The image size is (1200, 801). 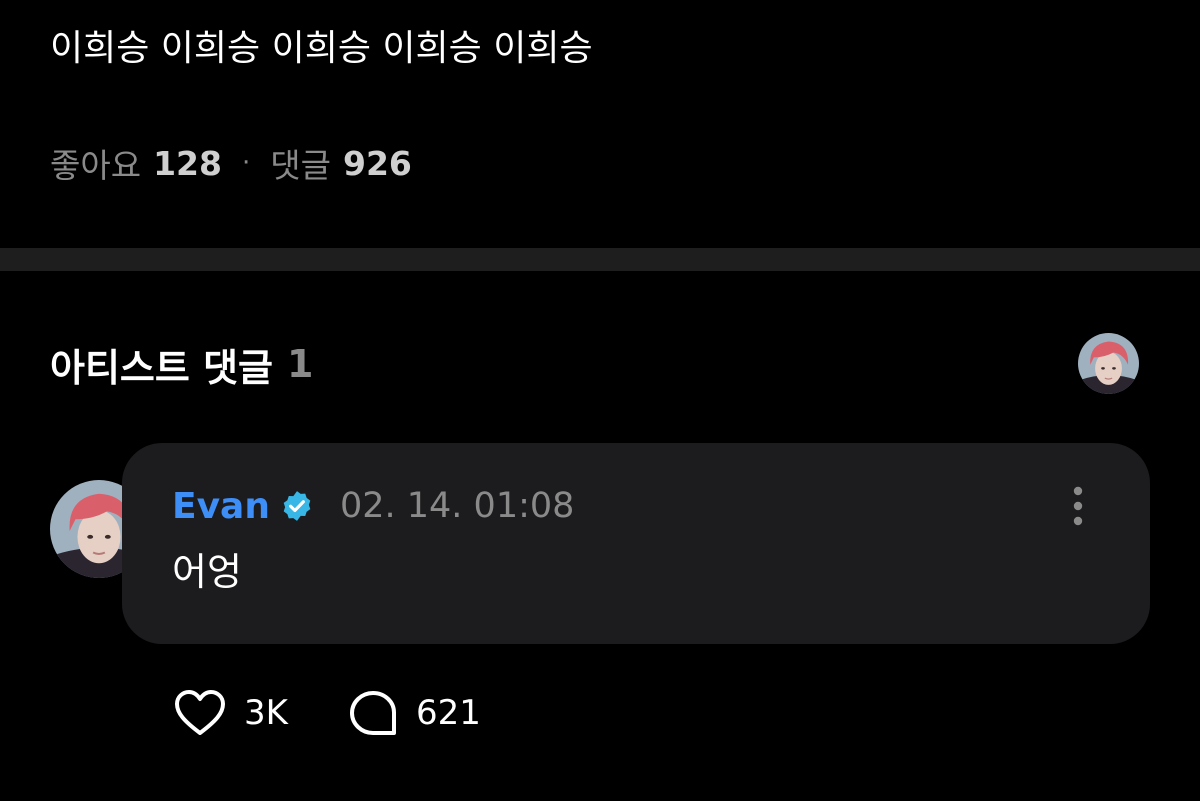 I want to click on comment-header: Evan 02. 14. 01:08, so click(x=373, y=506).